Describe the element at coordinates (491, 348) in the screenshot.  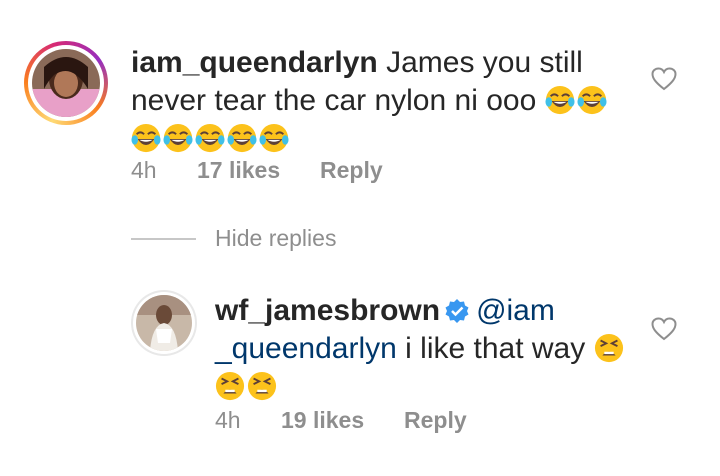
I see `reply-body: i like that way` at that location.